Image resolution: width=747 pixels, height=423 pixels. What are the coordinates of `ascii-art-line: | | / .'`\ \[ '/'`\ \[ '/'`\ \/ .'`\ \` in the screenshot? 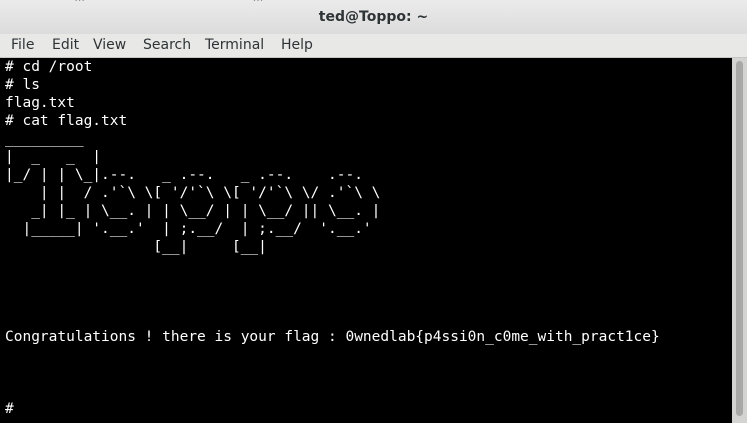 It's located at (193, 193).